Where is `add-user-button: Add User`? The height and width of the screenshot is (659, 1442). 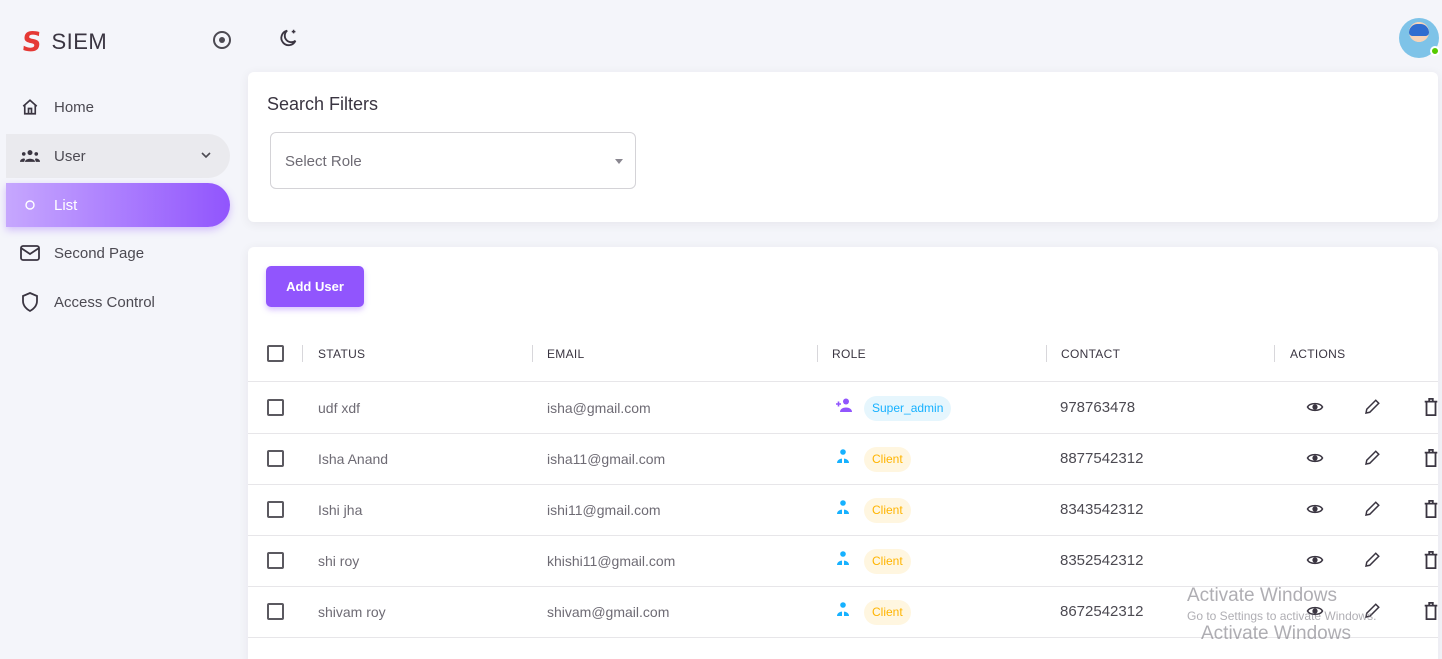 add-user-button: Add User is located at coordinates (315, 286).